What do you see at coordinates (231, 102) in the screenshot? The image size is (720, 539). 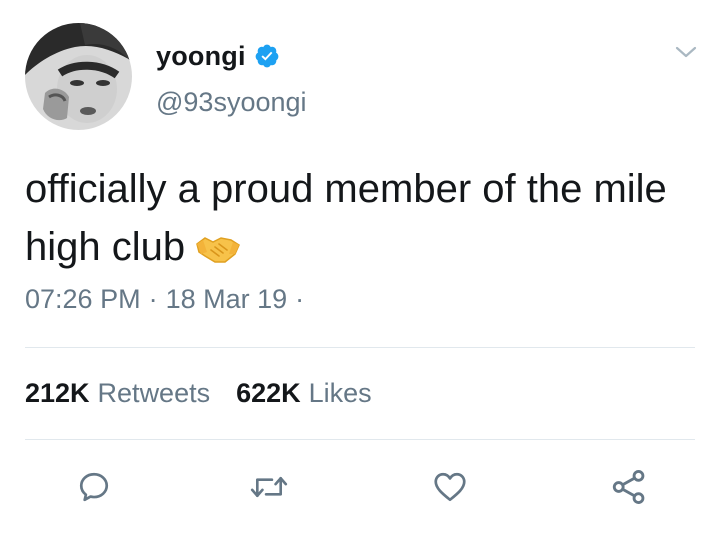 I see `user-handle: @93syoongi` at bounding box center [231, 102].